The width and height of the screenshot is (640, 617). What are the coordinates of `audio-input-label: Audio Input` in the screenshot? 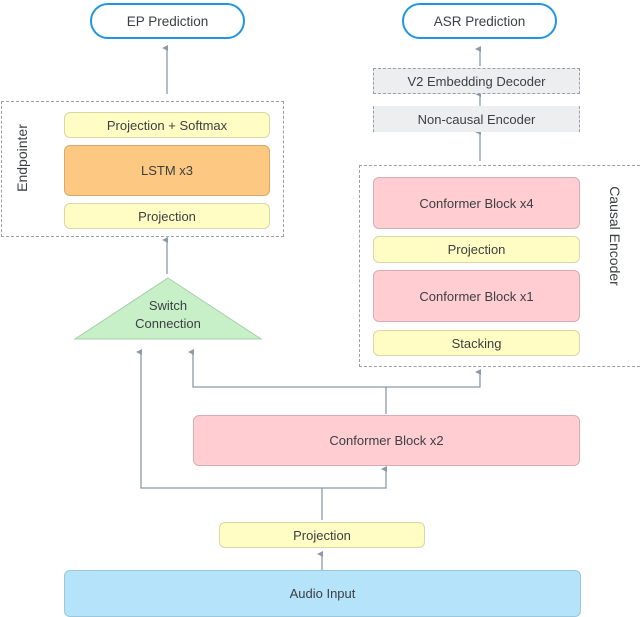 It's located at (322, 593).